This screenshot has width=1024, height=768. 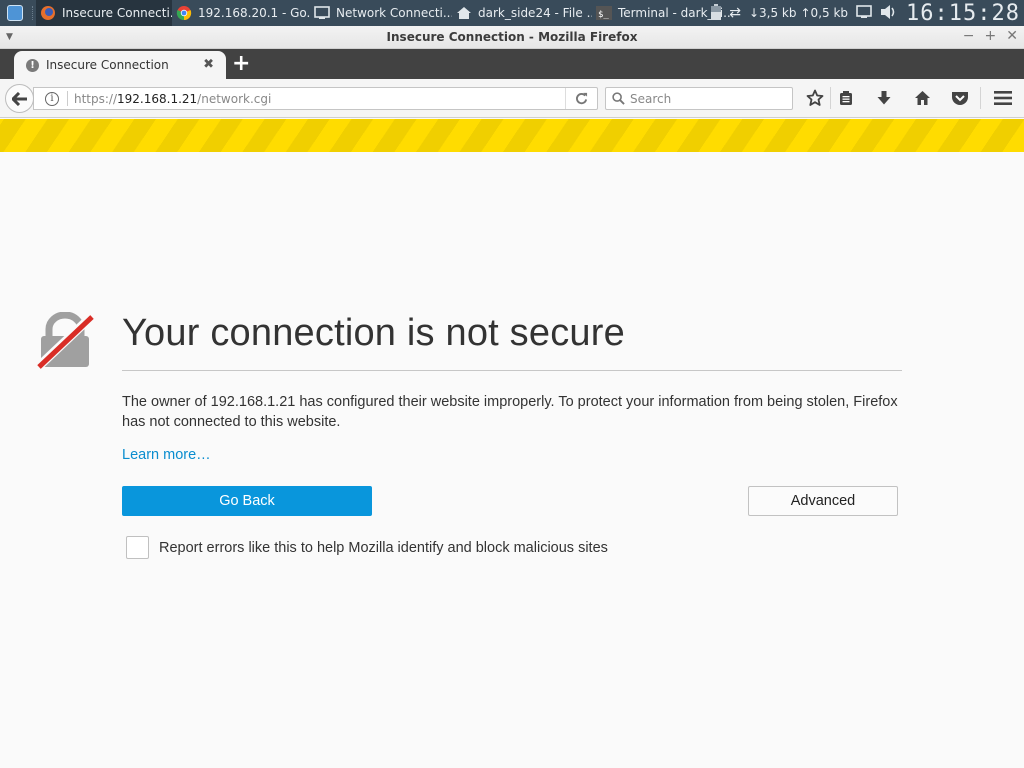 What do you see at coordinates (772, 13) in the screenshot?
I see `network-down-rate: ↓3,5 kb` at bounding box center [772, 13].